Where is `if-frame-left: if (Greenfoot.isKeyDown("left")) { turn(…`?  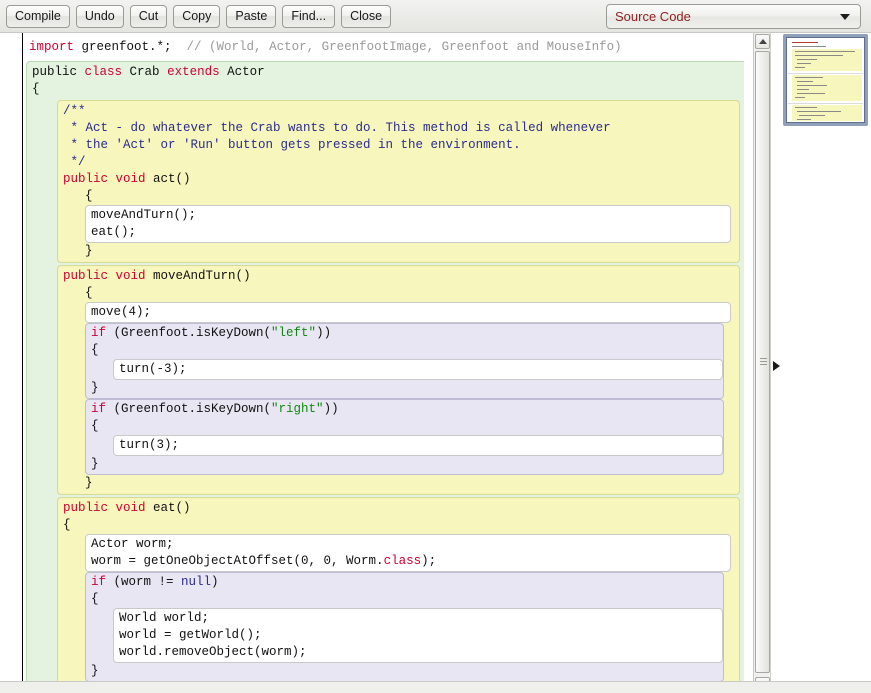
if-frame-left: if (Greenfoot.isKeyDown("left")) { turn(… is located at coordinates (404, 361).